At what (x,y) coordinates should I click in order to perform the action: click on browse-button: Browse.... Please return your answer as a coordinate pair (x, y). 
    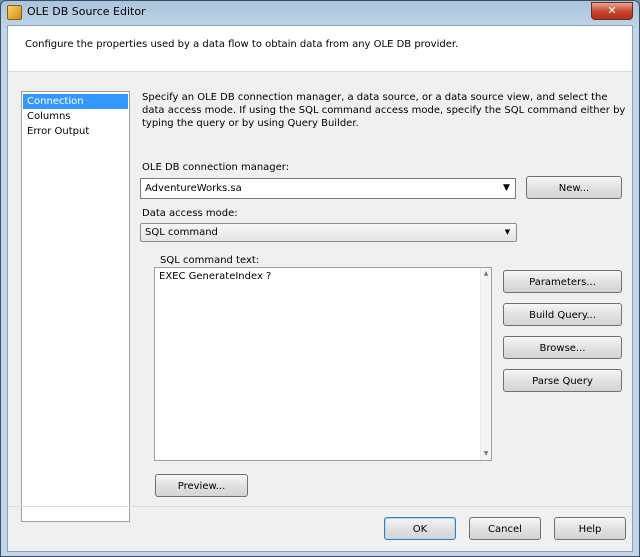
    Looking at the image, I should click on (562, 347).